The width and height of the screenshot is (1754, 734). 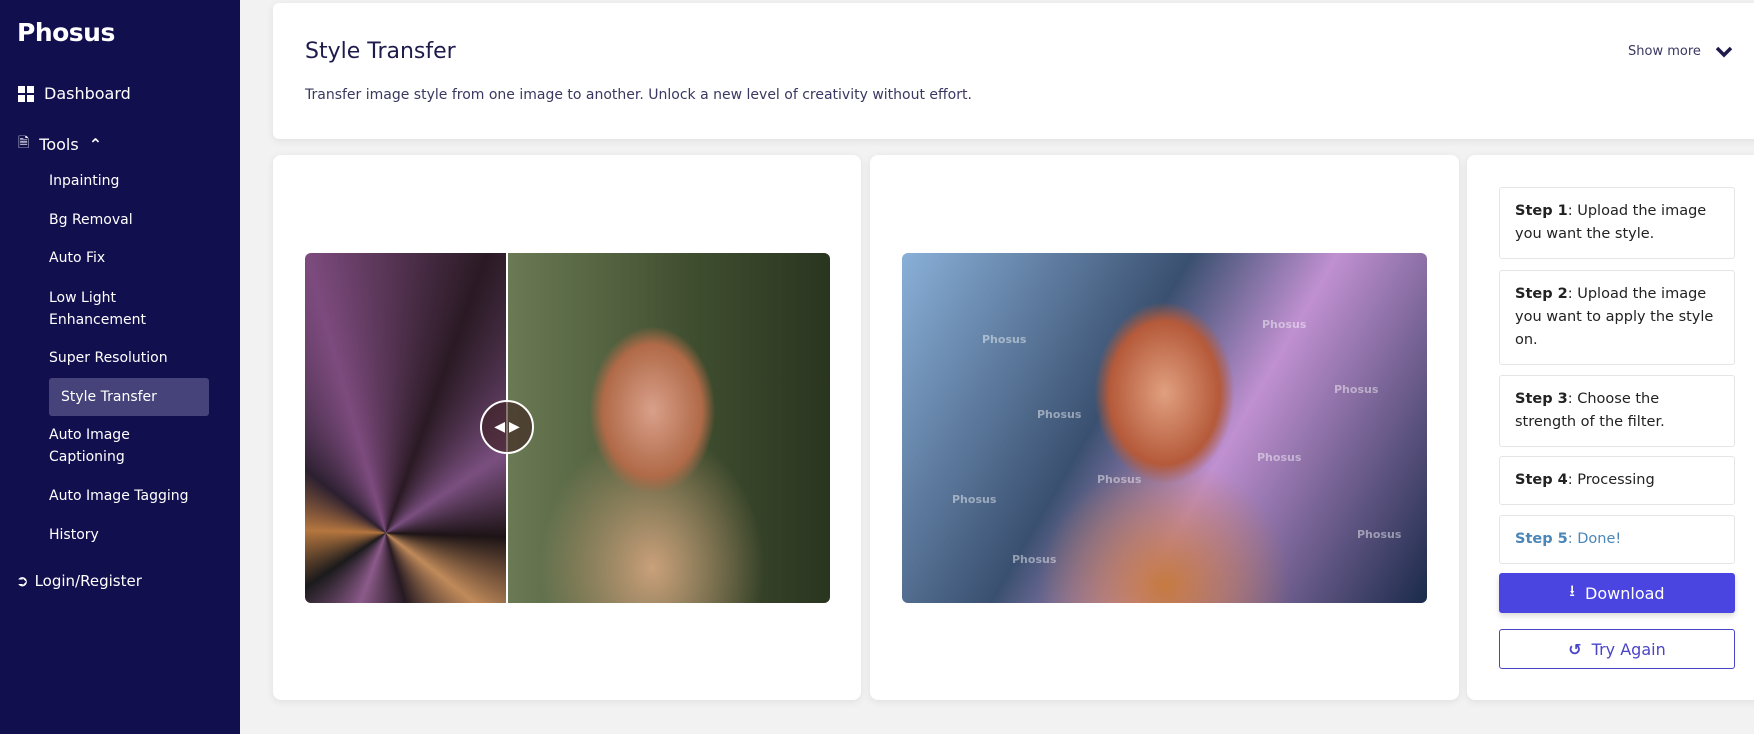 I want to click on file-code-icon: 🗎, so click(x=24, y=143).